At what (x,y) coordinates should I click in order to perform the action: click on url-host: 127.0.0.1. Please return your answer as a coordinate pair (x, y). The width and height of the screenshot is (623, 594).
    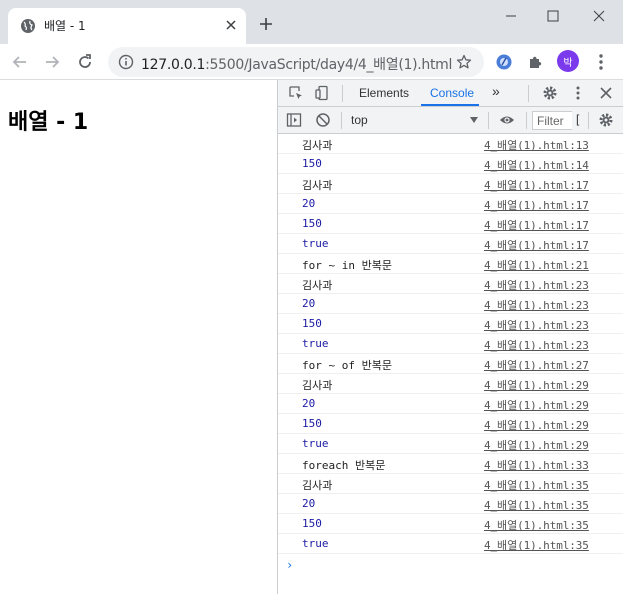
    Looking at the image, I should click on (173, 65).